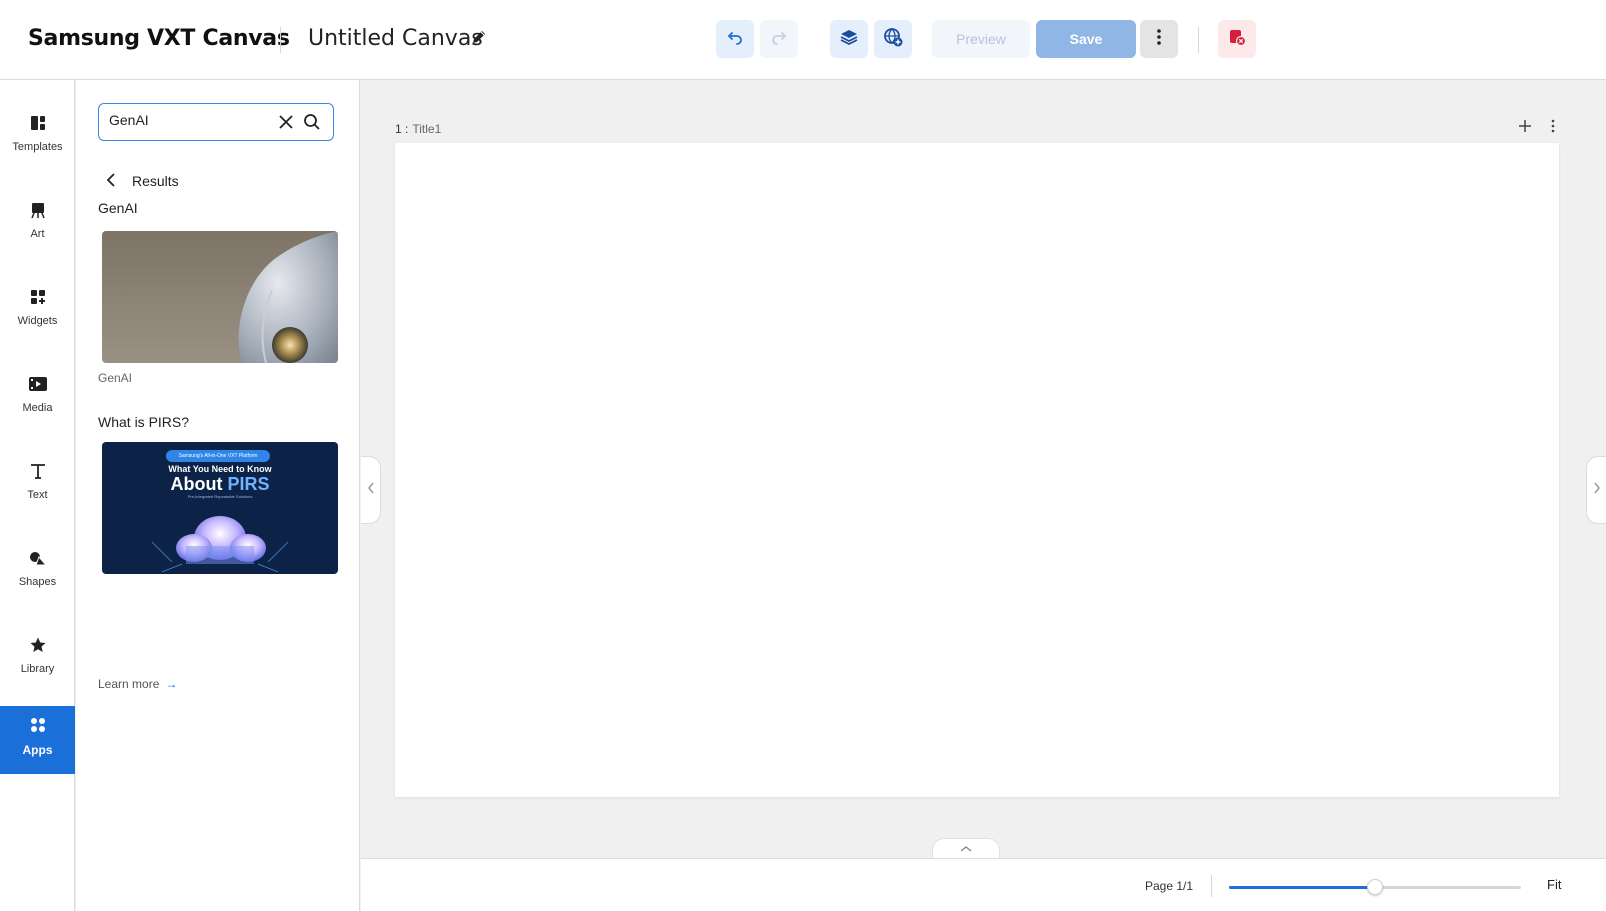 This screenshot has width=1606, height=911. I want to click on templates-icon, so click(38, 123).